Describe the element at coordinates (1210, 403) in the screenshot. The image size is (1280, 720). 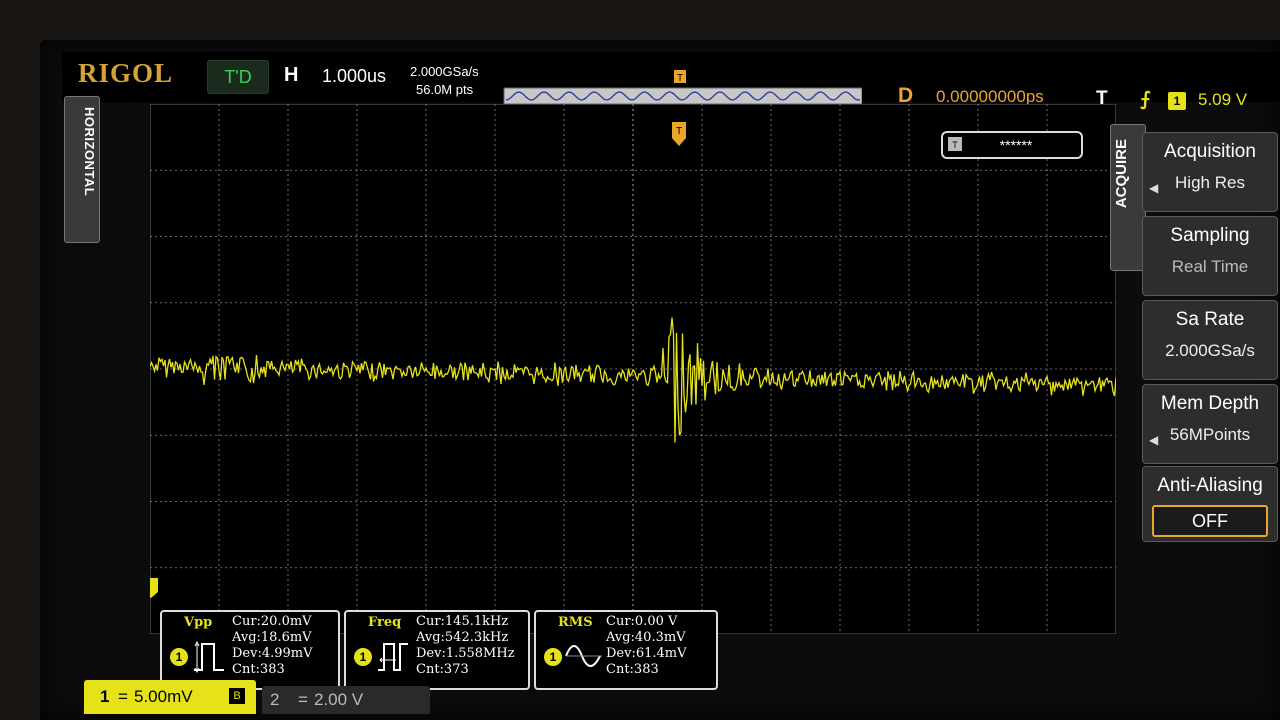
I see `mem-depth-label: Mem Depth` at that location.